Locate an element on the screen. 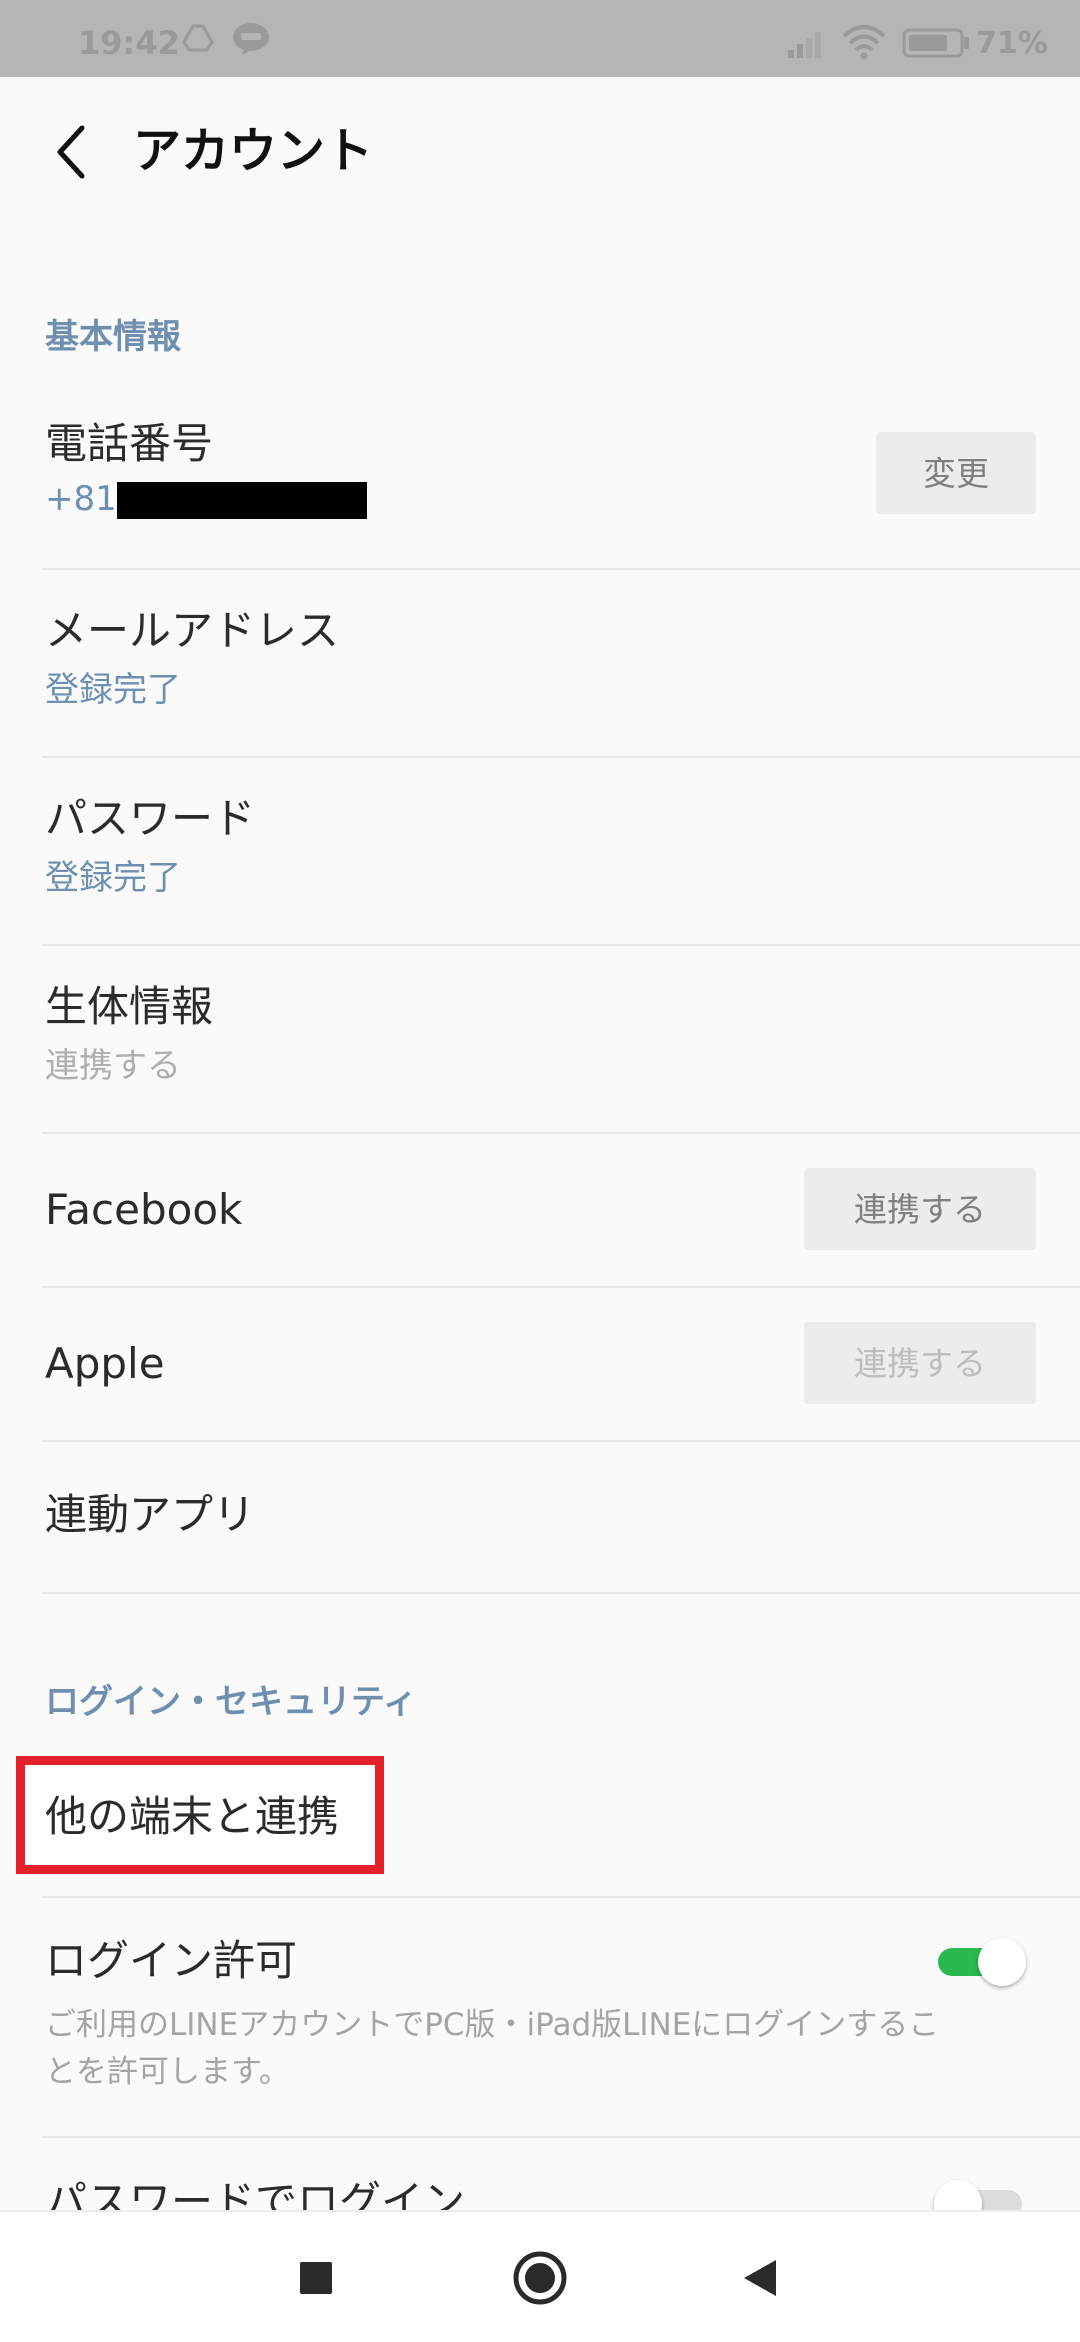 The height and width of the screenshot is (2342, 1080). recents-square-icon is located at coordinates (316, 2280).